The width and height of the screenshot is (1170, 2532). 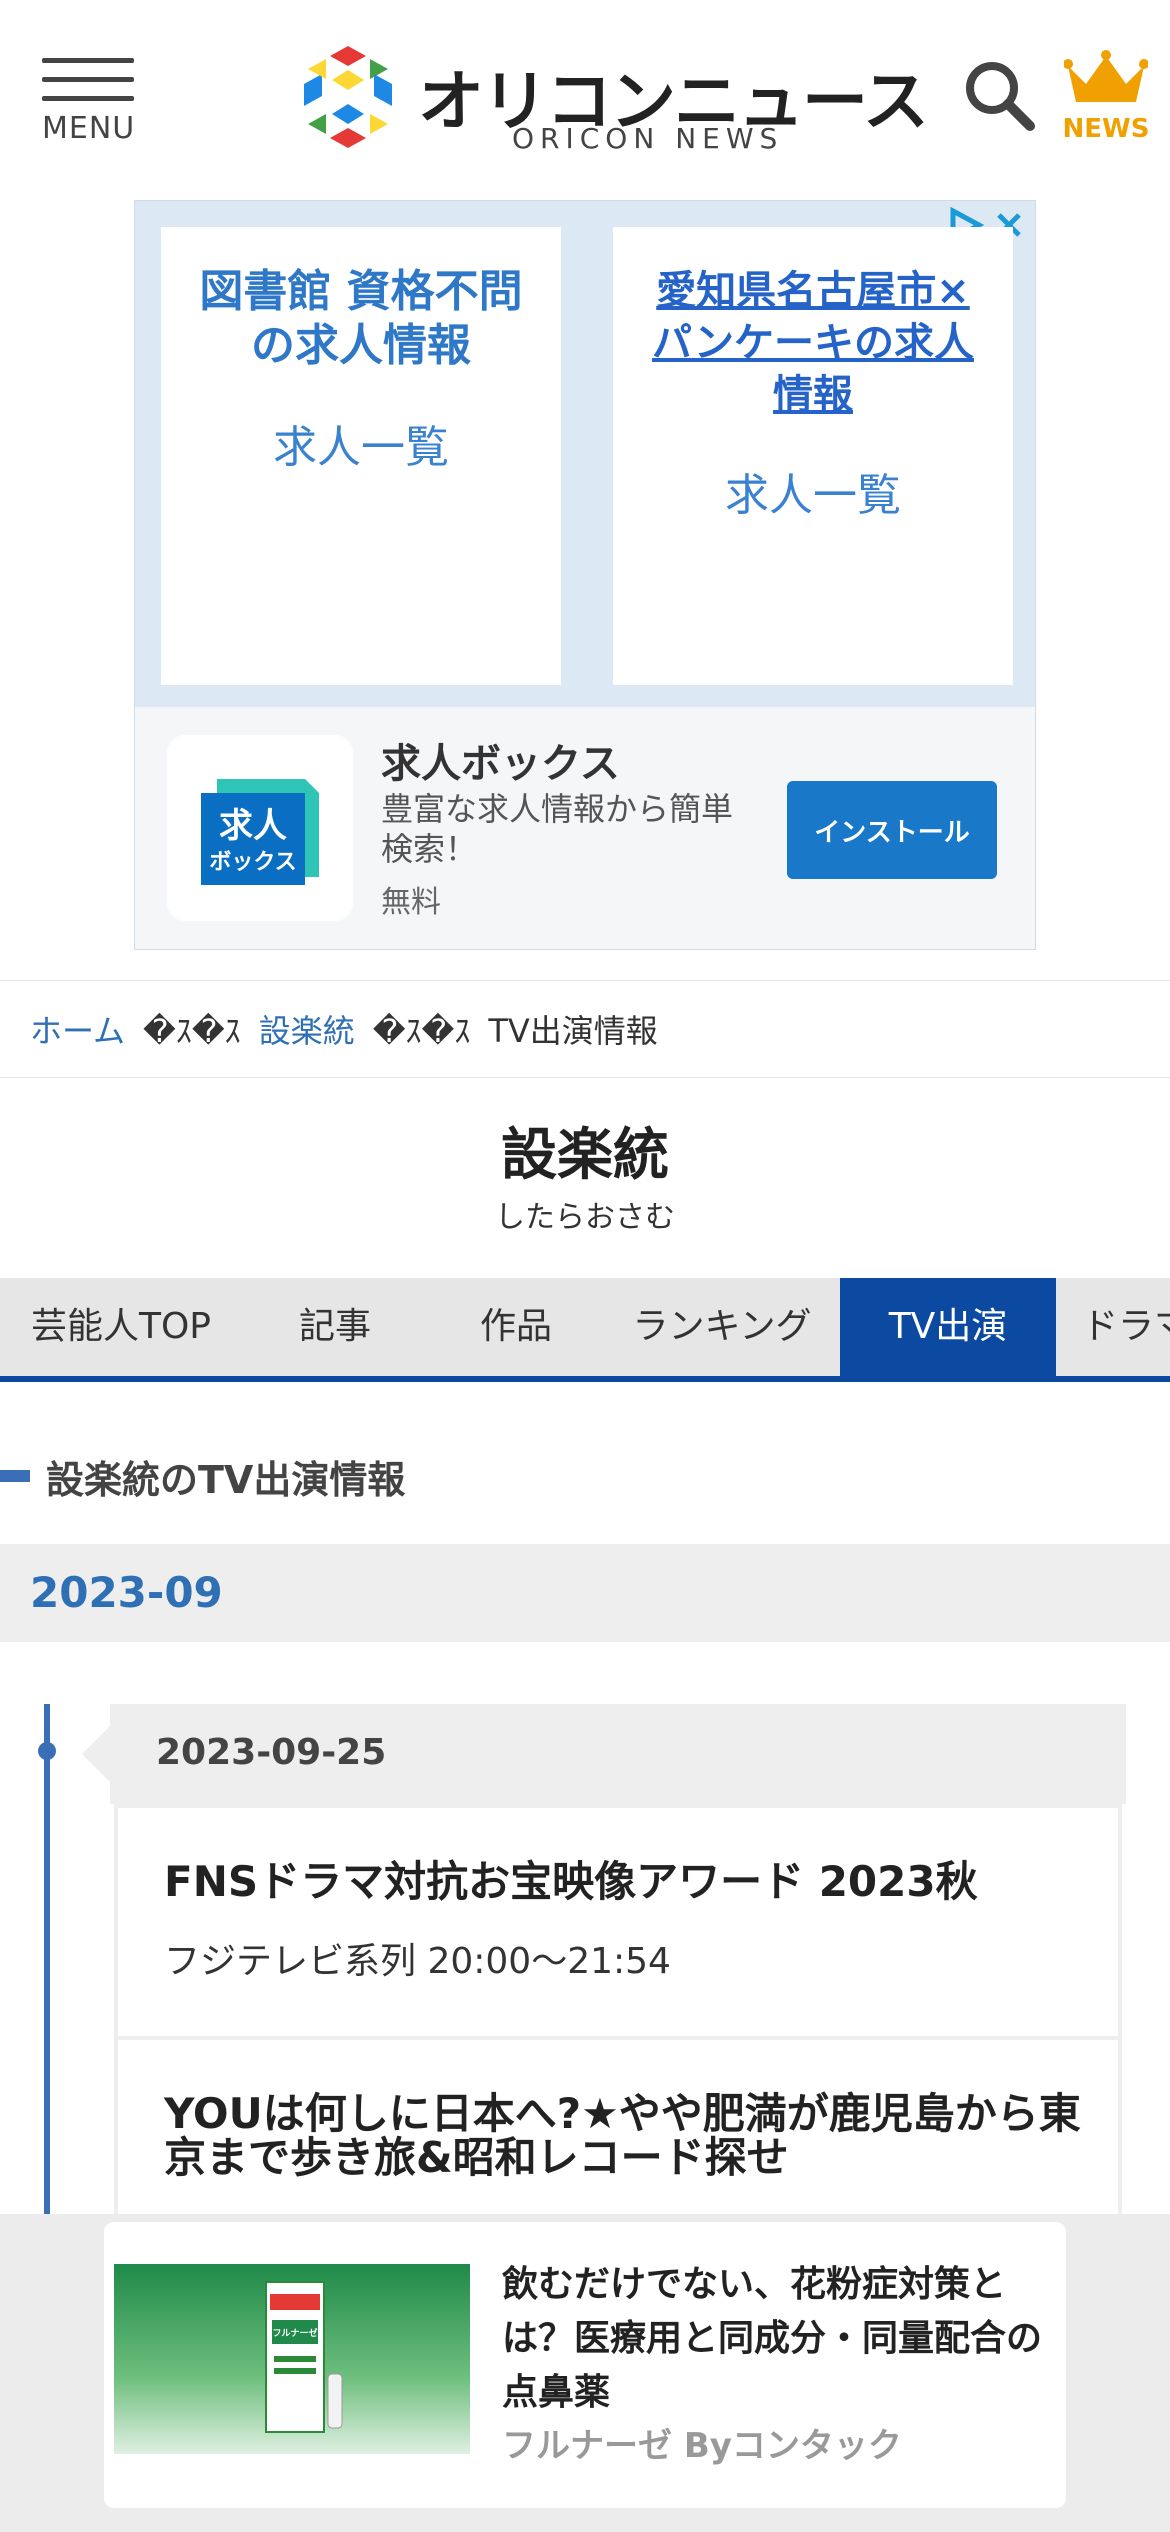 I want to click on ad-card-library-jobs: 図書館 資格不問の求人情報 求人一覧, so click(x=361, y=456).